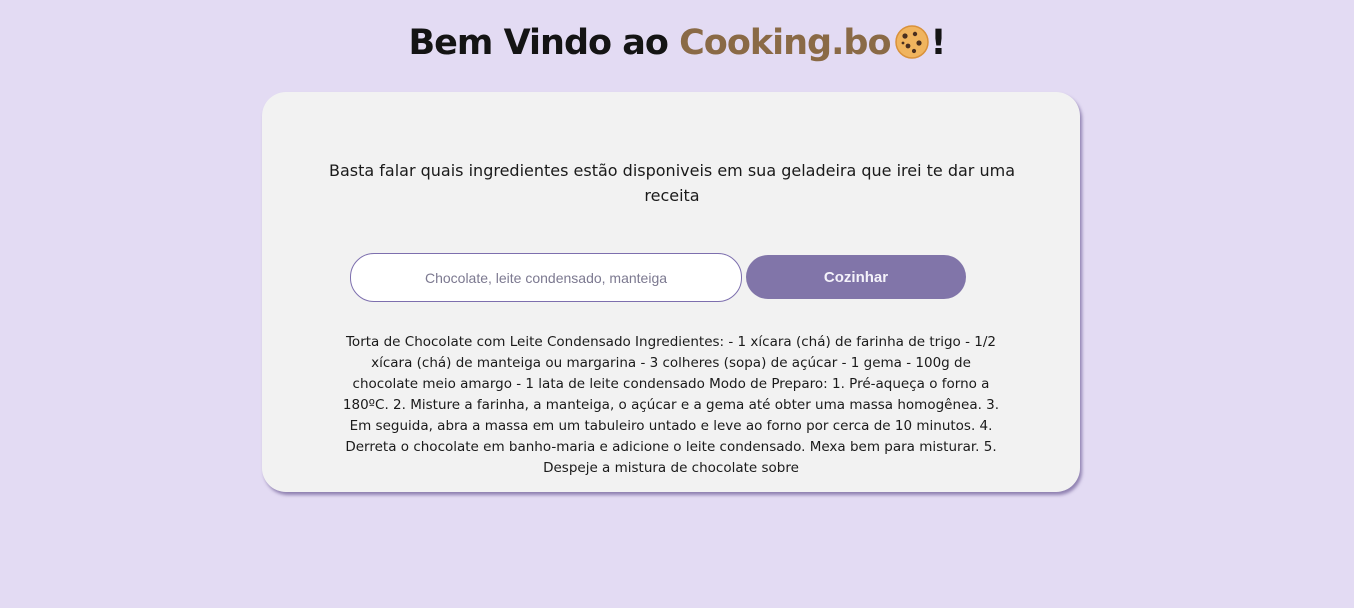 Image resolution: width=1354 pixels, height=608 pixels. What do you see at coordinates (785, 43) in the screenshot?
I see `brand-name: Cooking.bo` at bounding box center [785, 43].